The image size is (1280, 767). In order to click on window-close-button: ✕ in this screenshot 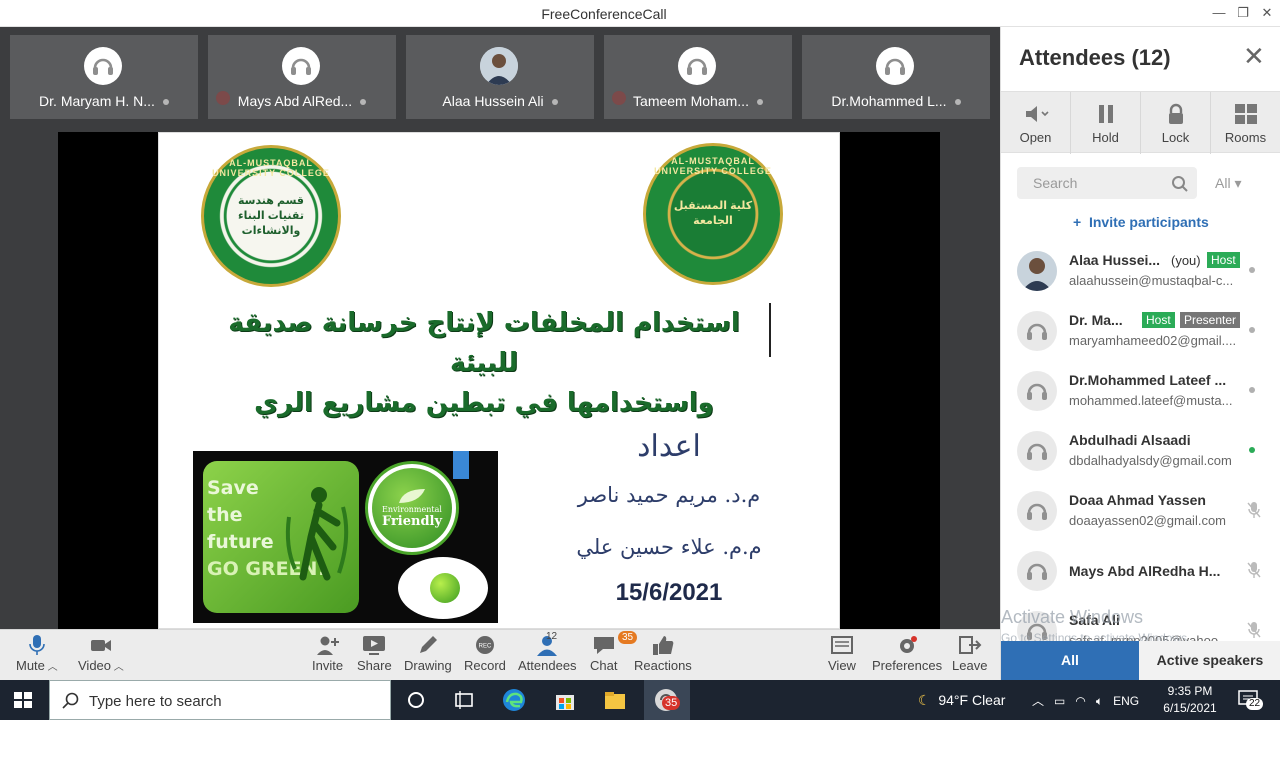, I will do `click(1267, 13)`.